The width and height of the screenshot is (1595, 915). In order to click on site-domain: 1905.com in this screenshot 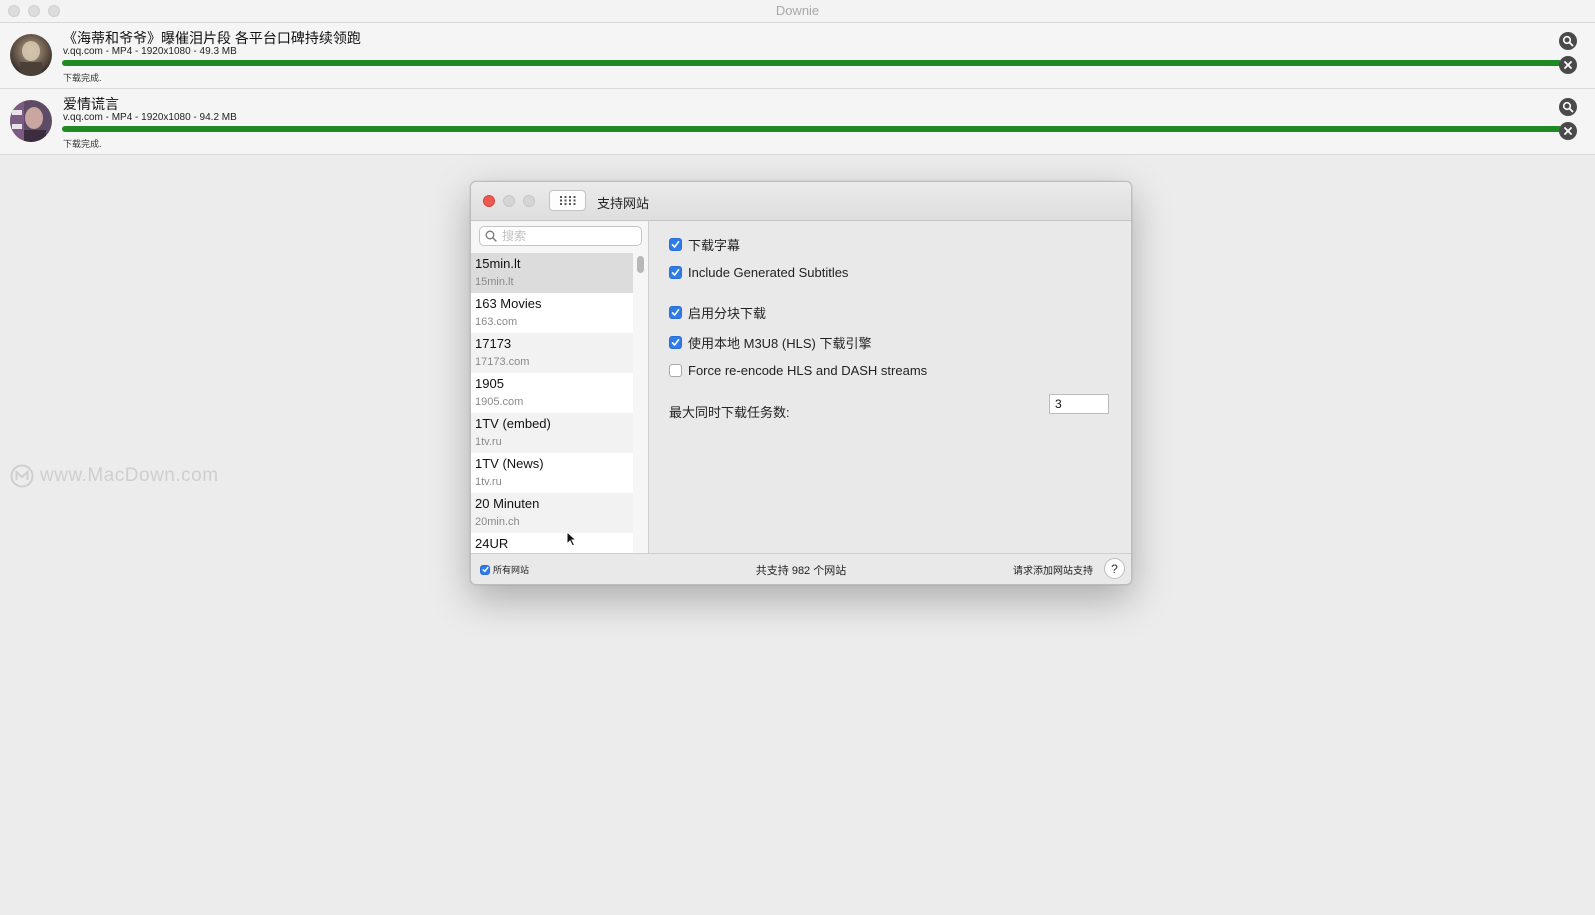, I will do `click(499, 402)`.